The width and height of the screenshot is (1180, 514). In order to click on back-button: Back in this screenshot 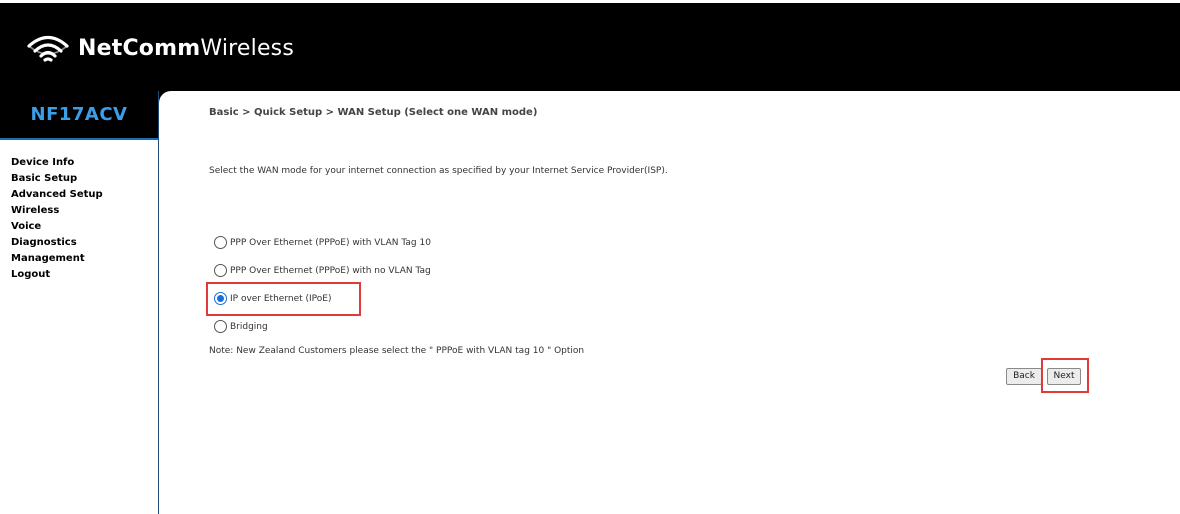, I will do `click(1024, 376)`.